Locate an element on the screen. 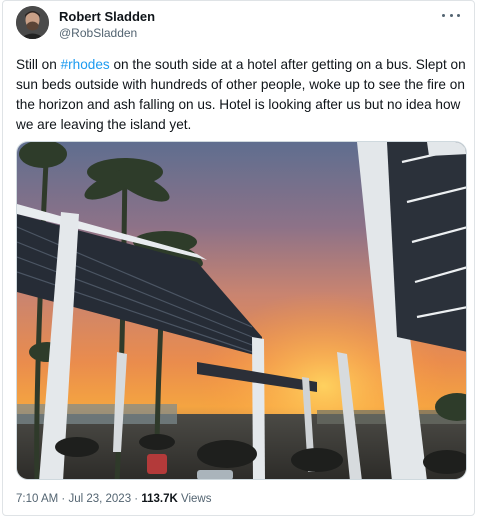 This screenshot has width=477, height=518. author-handle: @RobSladden is located at coordinates (98, 33).